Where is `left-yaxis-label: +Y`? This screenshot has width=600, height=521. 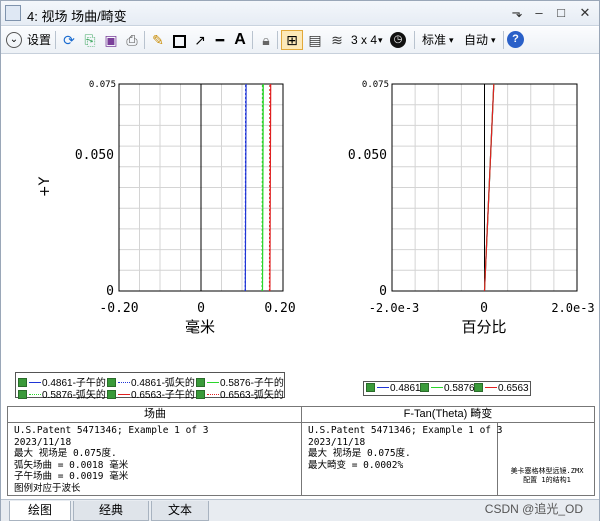 left-yaxis-label: +Y is located at coordinates (45, 186).